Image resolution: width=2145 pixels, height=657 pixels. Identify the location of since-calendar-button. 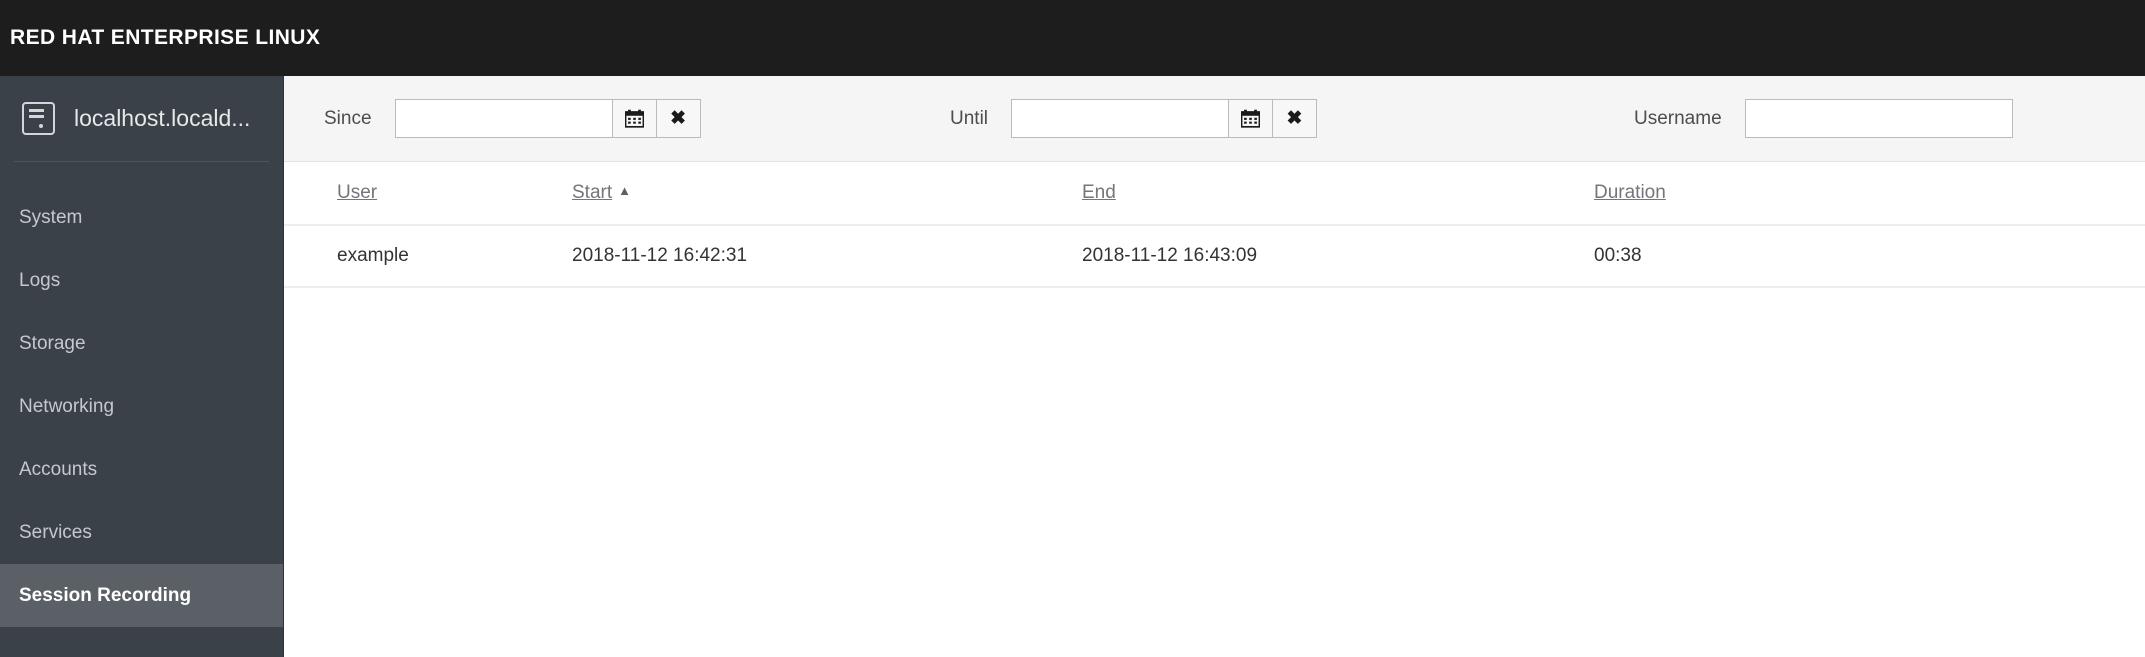
(634, 118).